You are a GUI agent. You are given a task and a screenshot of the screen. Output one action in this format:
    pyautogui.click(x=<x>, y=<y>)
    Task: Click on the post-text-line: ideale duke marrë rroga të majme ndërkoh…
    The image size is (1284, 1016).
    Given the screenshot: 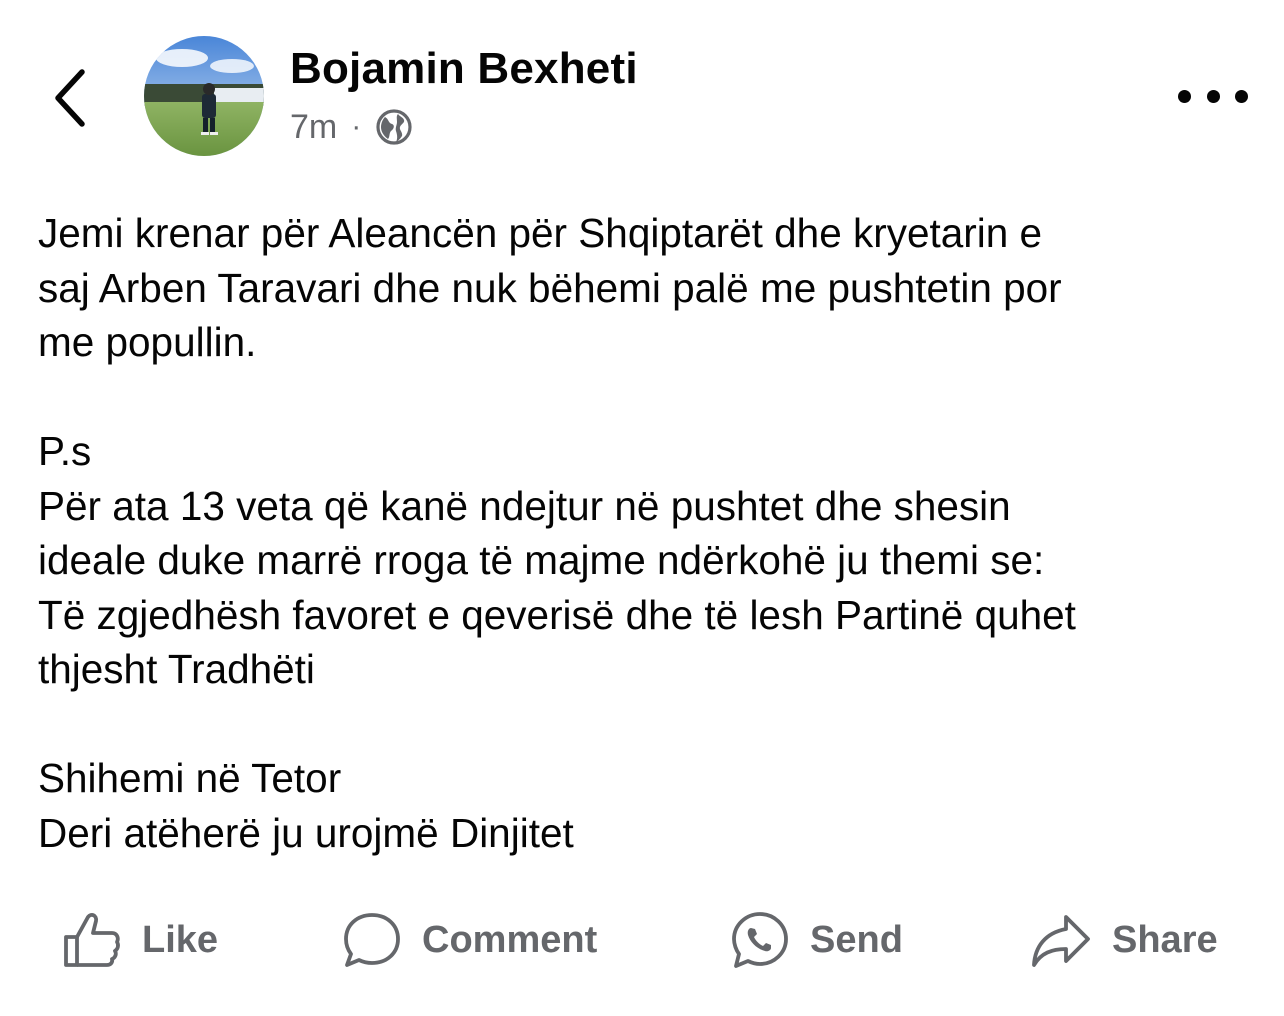 What is the action you would take?
    pyautogui.click(x=541, y=560)
    